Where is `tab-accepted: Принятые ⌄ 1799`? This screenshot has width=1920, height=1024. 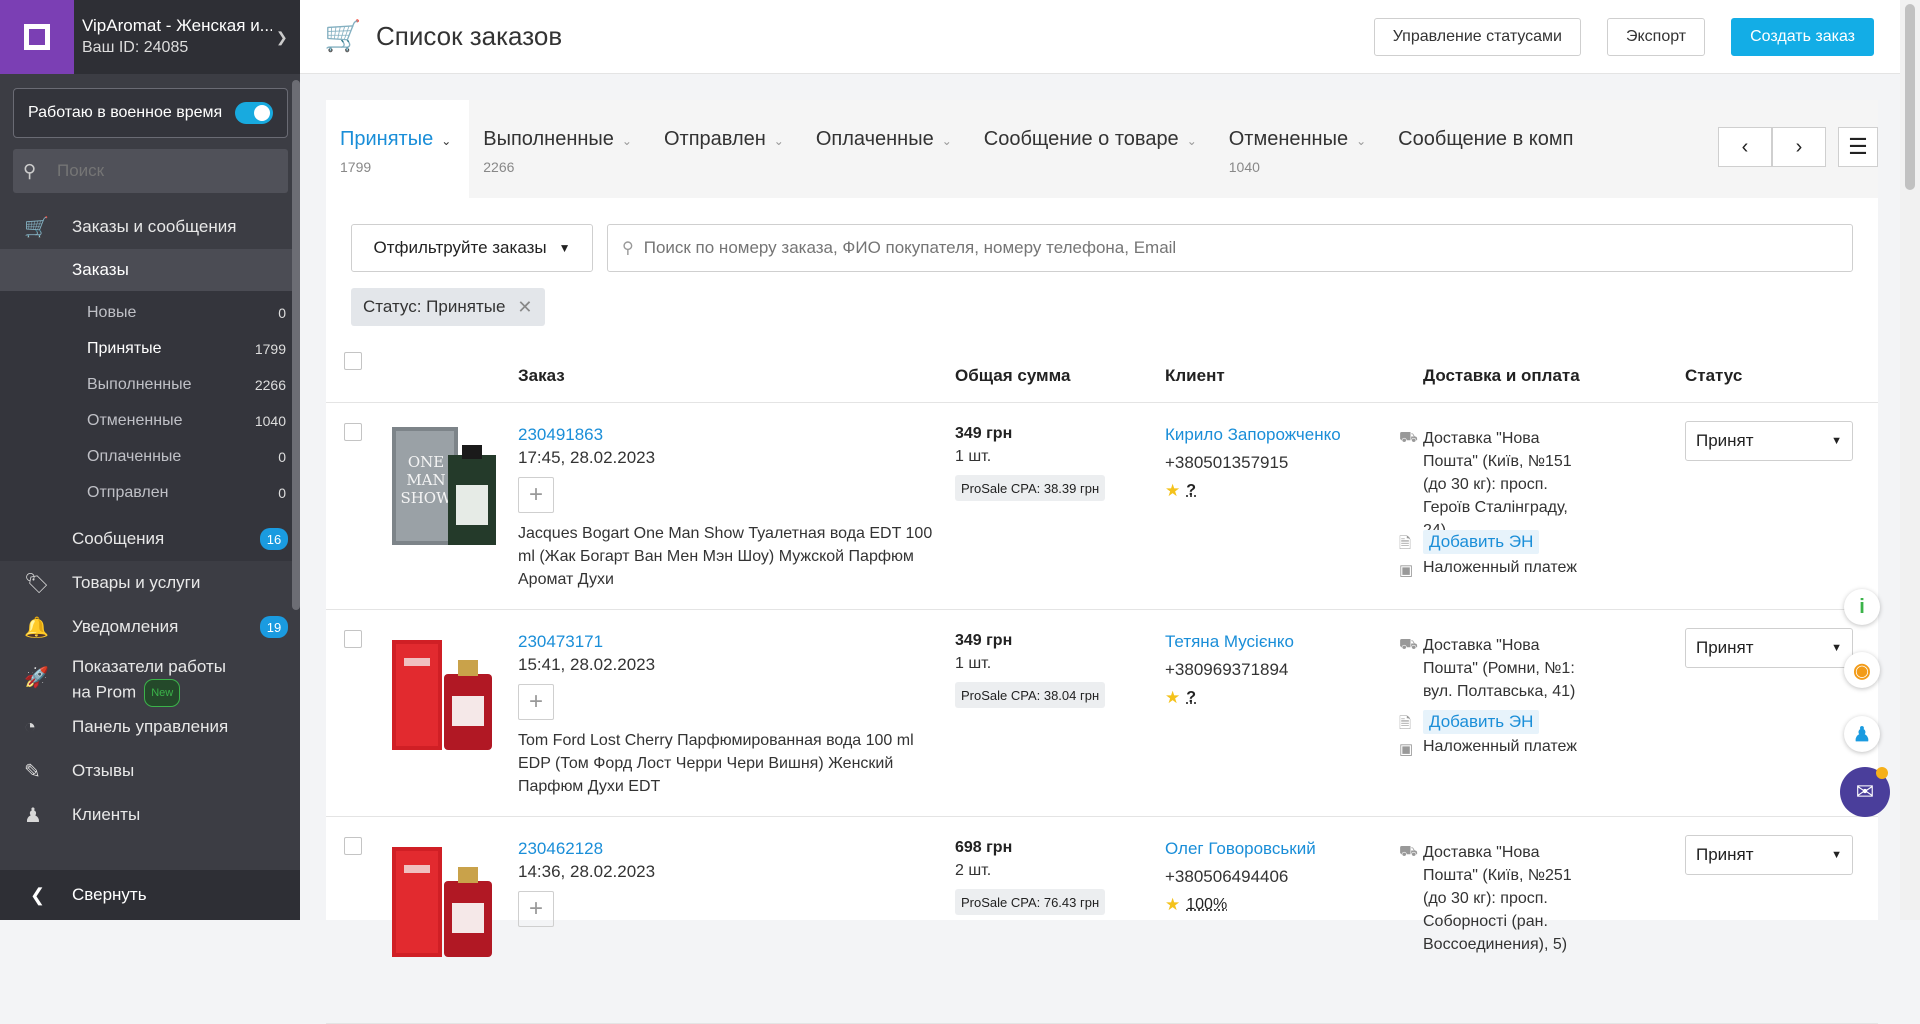
tab-accepted: Принятые ⌄ 1799 is located at coordinates (398, 149).